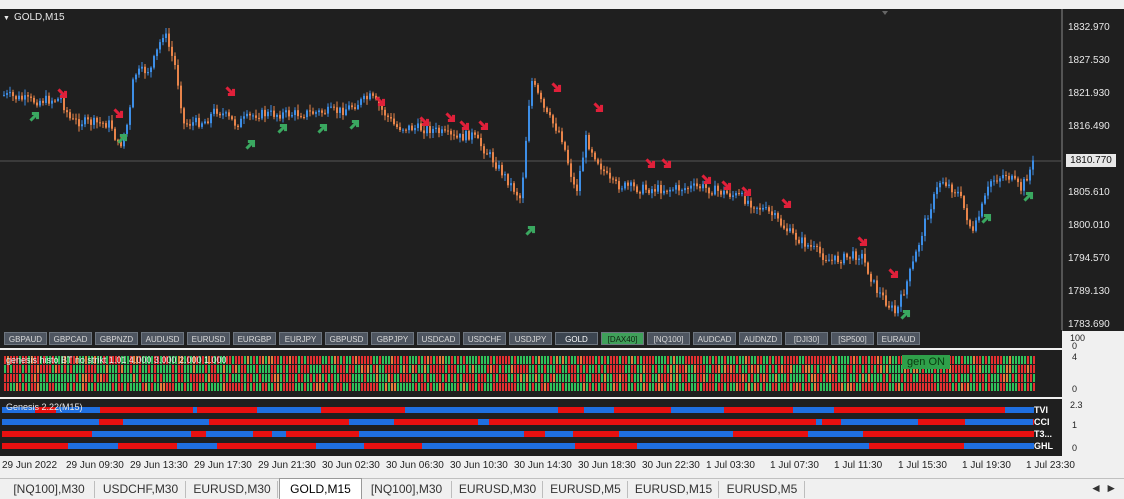  What do you see at coordinates (6, 18) in the screenshot?
I see `collapse-triangle-icon: ▼` at bounding box center [6, 18].